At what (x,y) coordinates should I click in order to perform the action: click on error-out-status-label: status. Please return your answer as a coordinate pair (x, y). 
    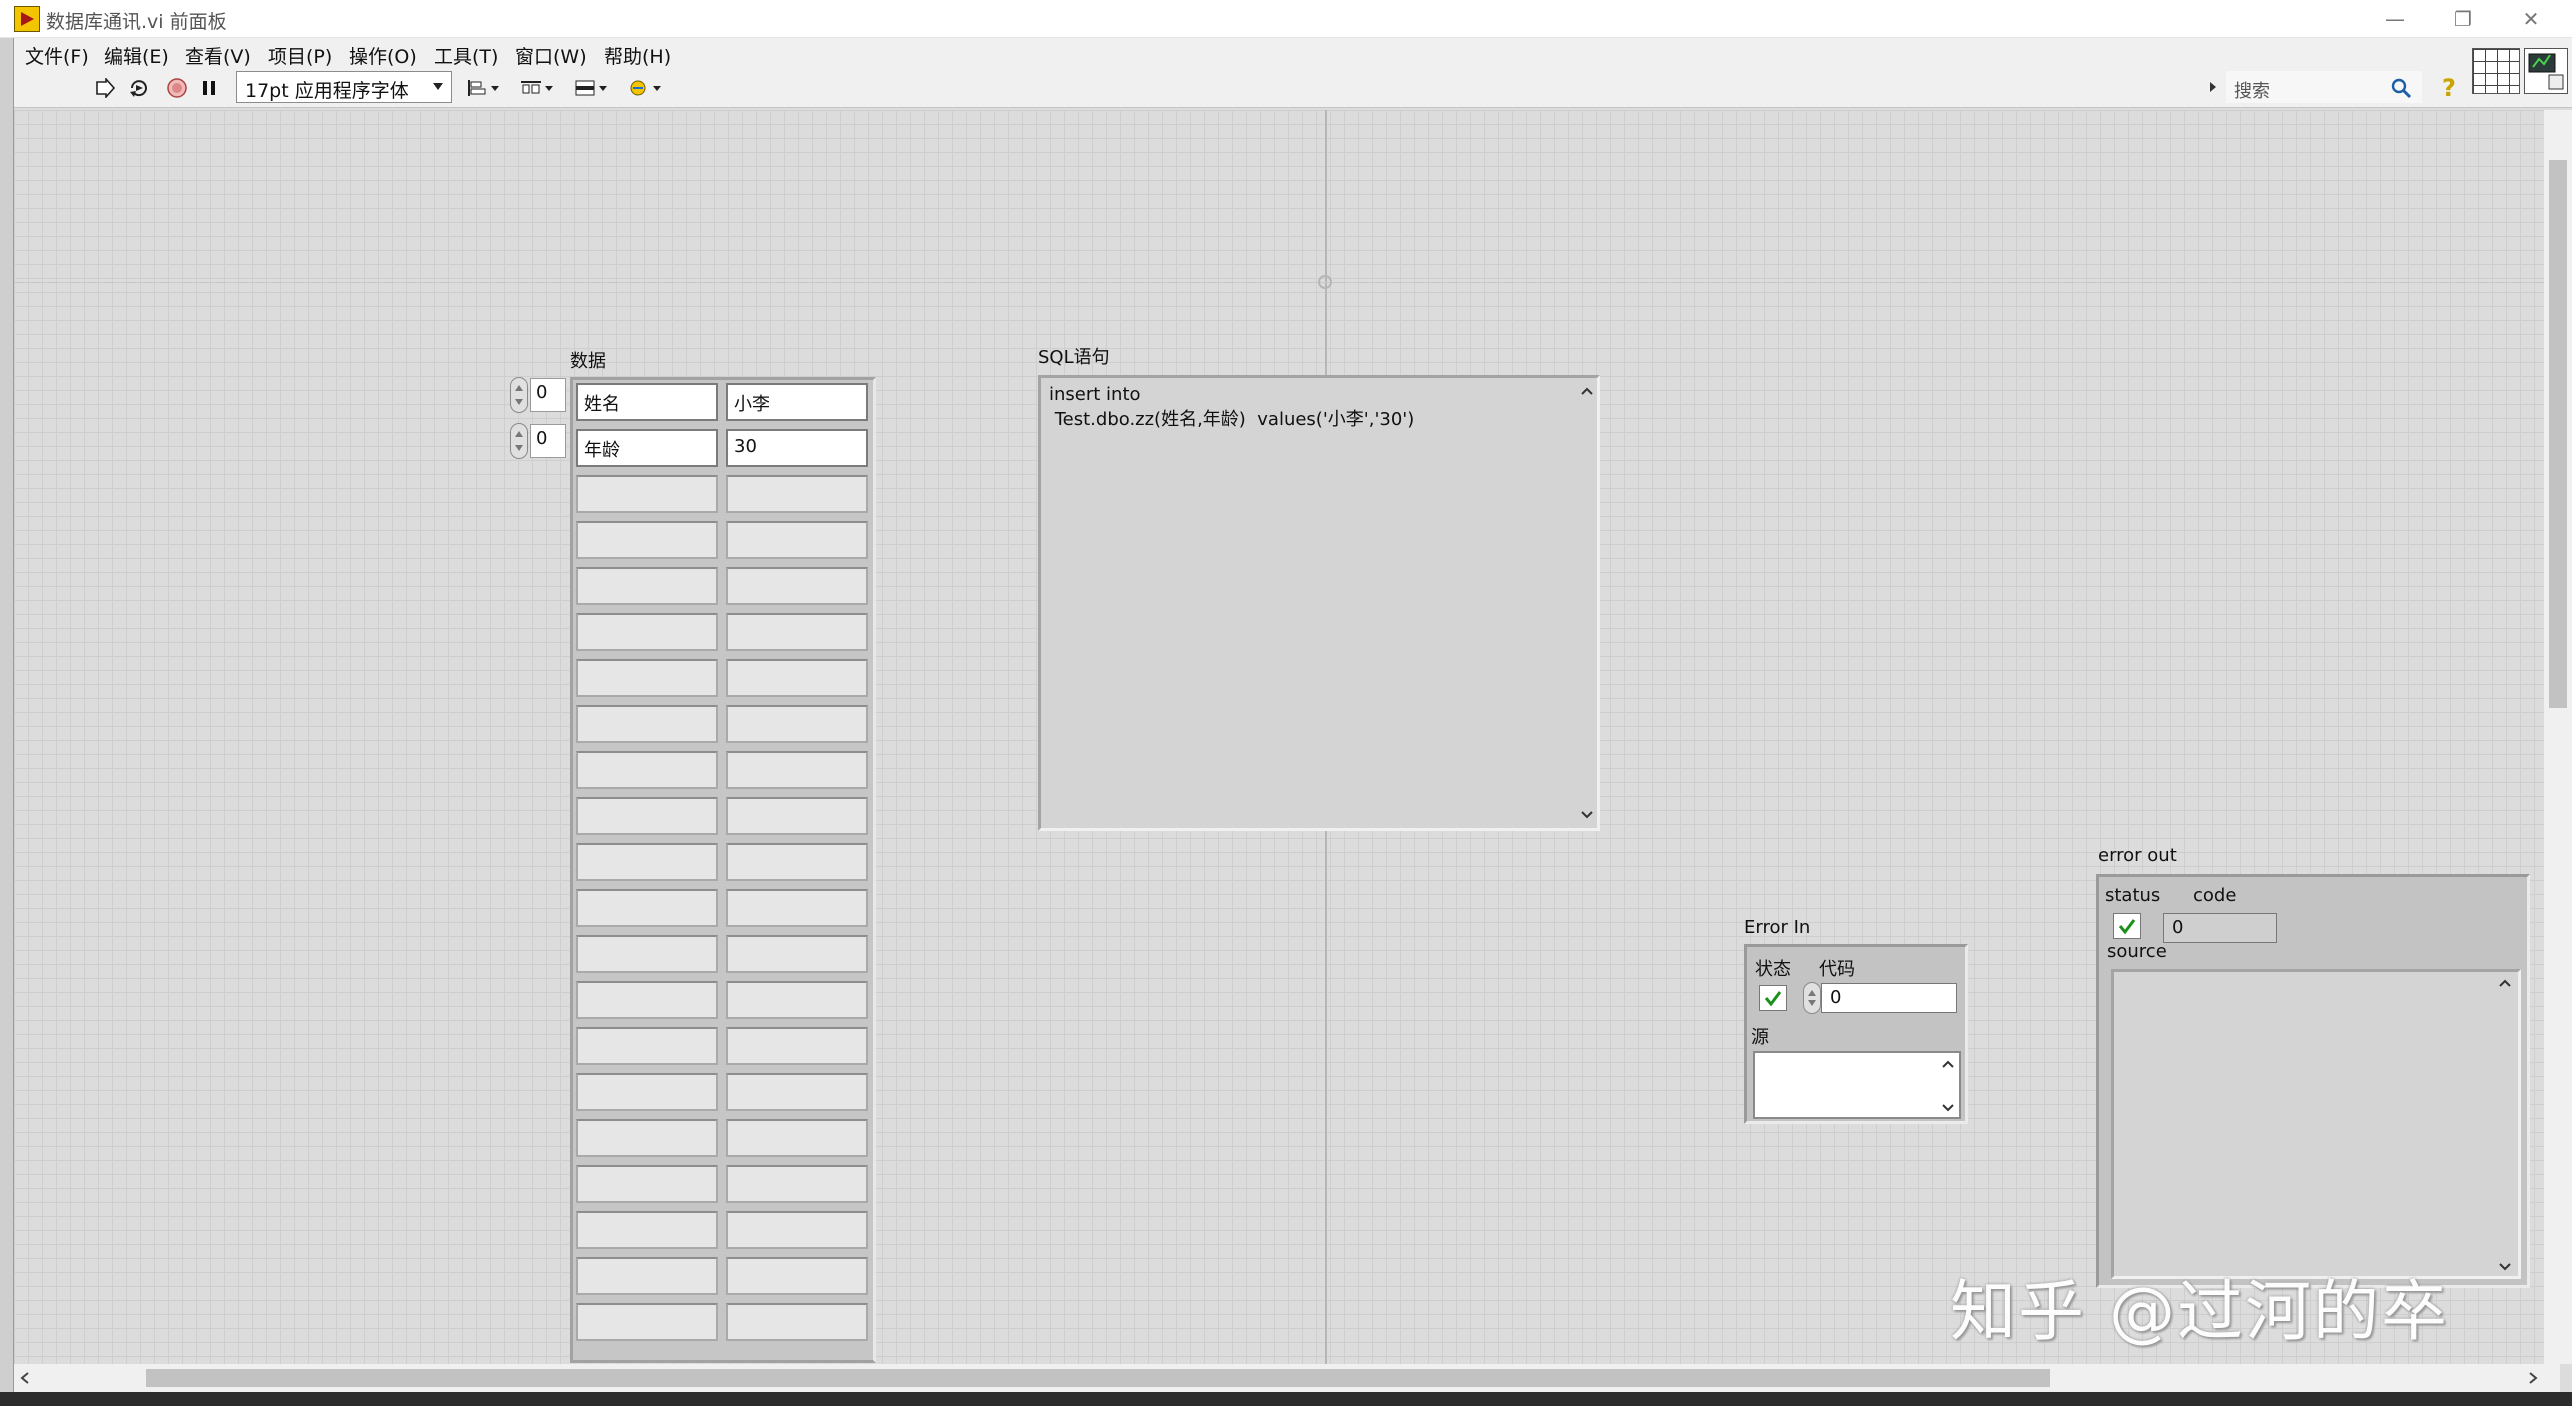
    Looking at the image, I should click on (2133, 895).